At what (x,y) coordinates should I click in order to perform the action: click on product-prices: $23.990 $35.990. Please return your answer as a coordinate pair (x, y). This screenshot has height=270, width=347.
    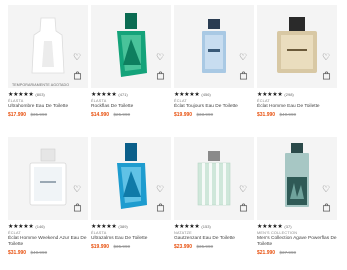
    Looking at the image, I should click on (214, 247).